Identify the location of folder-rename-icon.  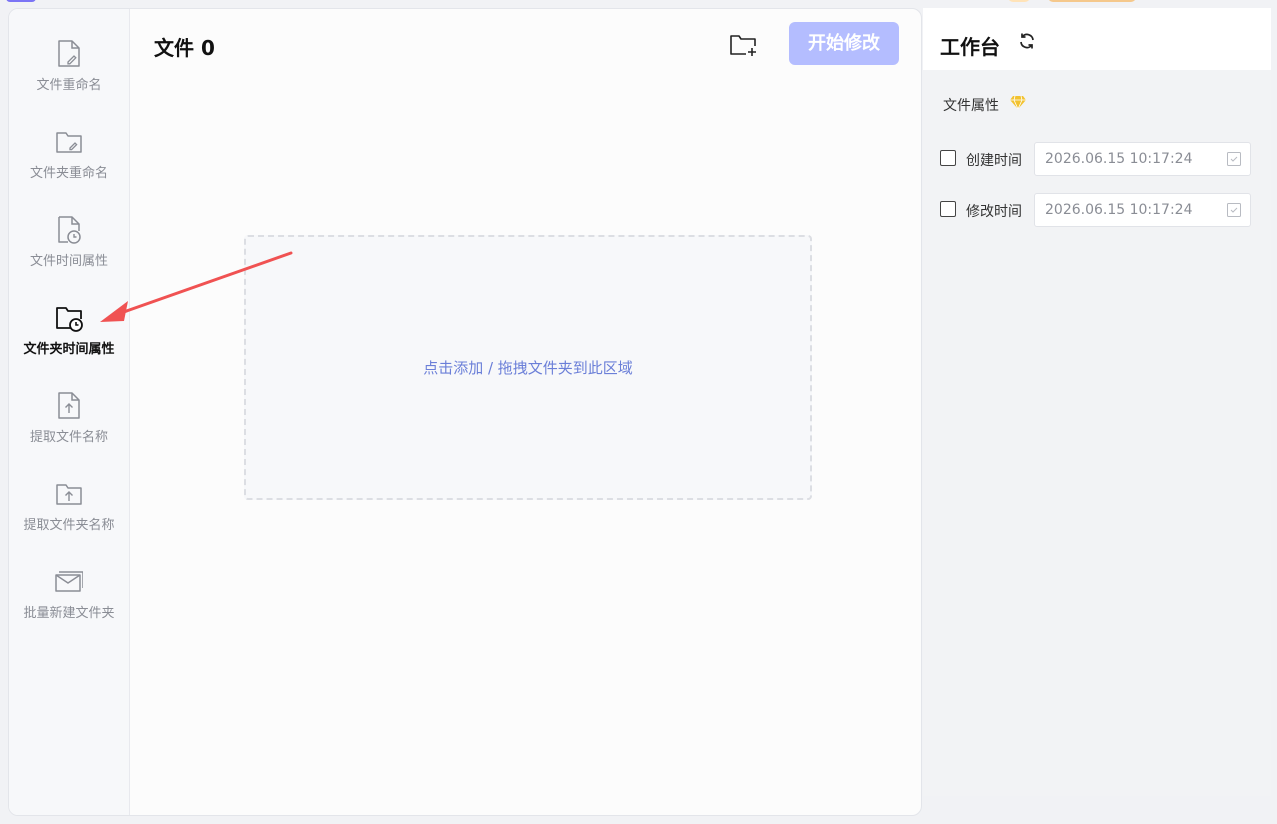
(69, 142).